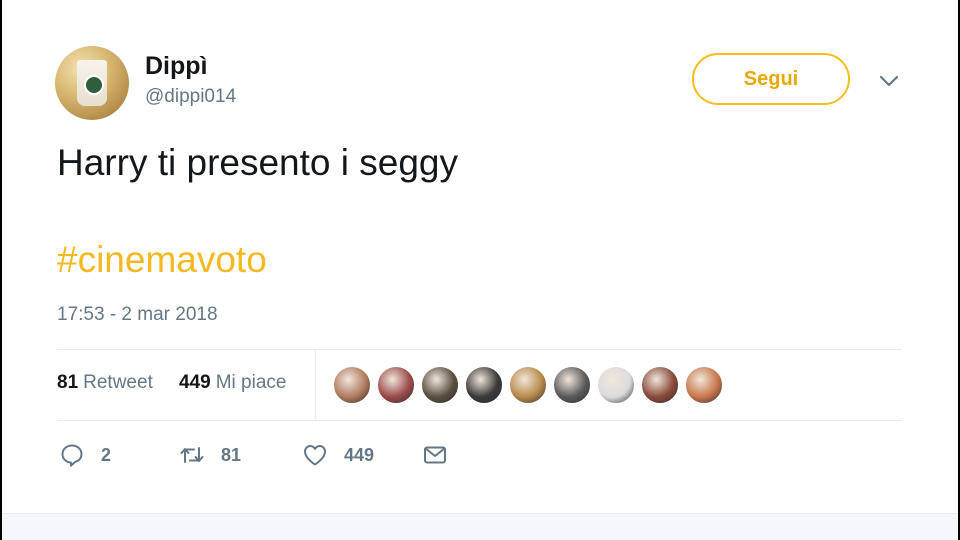  Describe the element at coordinates (315, 385) in the screenshot. I see `stats-separator` at that location.